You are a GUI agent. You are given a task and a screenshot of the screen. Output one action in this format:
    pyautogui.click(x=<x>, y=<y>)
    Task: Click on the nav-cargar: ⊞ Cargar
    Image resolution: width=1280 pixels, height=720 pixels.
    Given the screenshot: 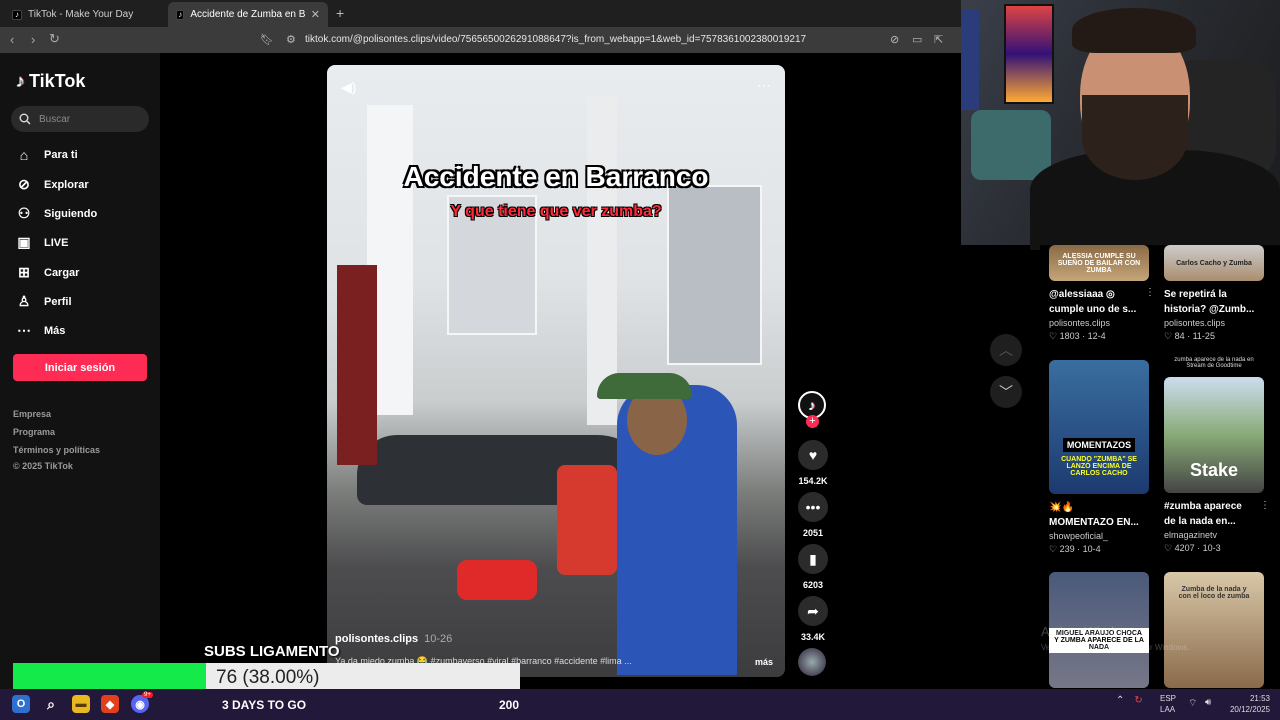 What is the action you would take?
    pyautogui.click(x=47, y=272)
    